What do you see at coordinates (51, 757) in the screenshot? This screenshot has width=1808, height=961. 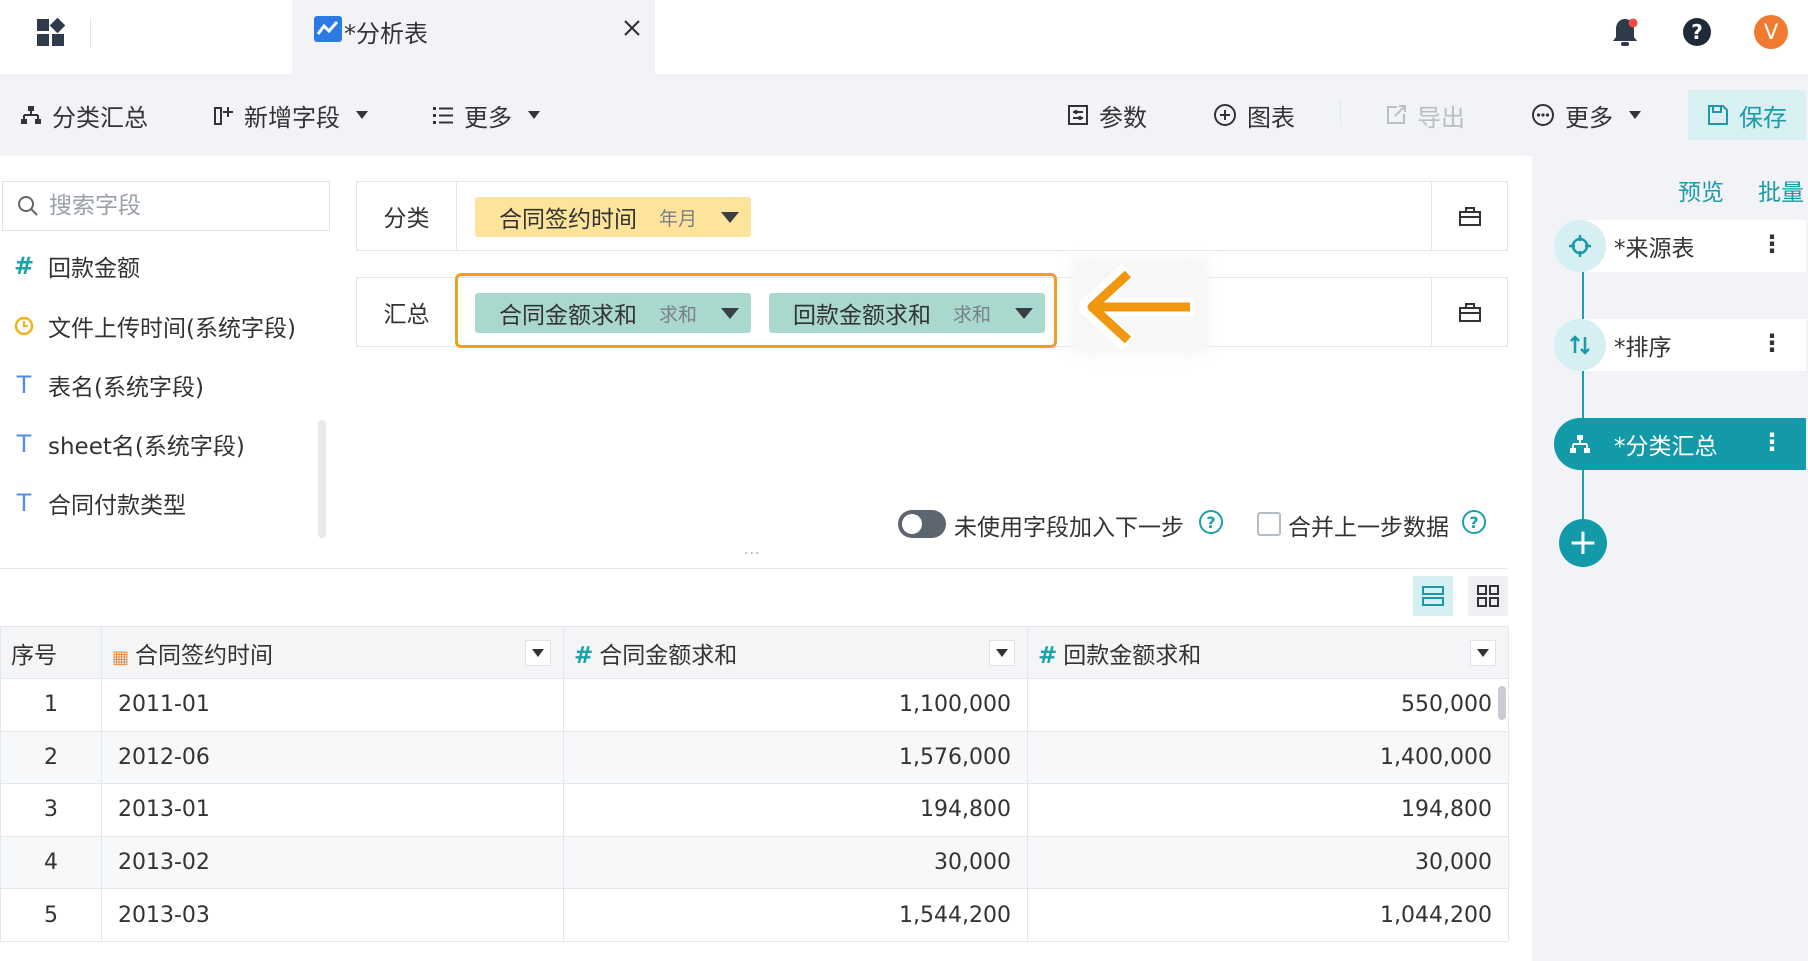 I see `table-cell: 2` at bounding box center [51, 757].